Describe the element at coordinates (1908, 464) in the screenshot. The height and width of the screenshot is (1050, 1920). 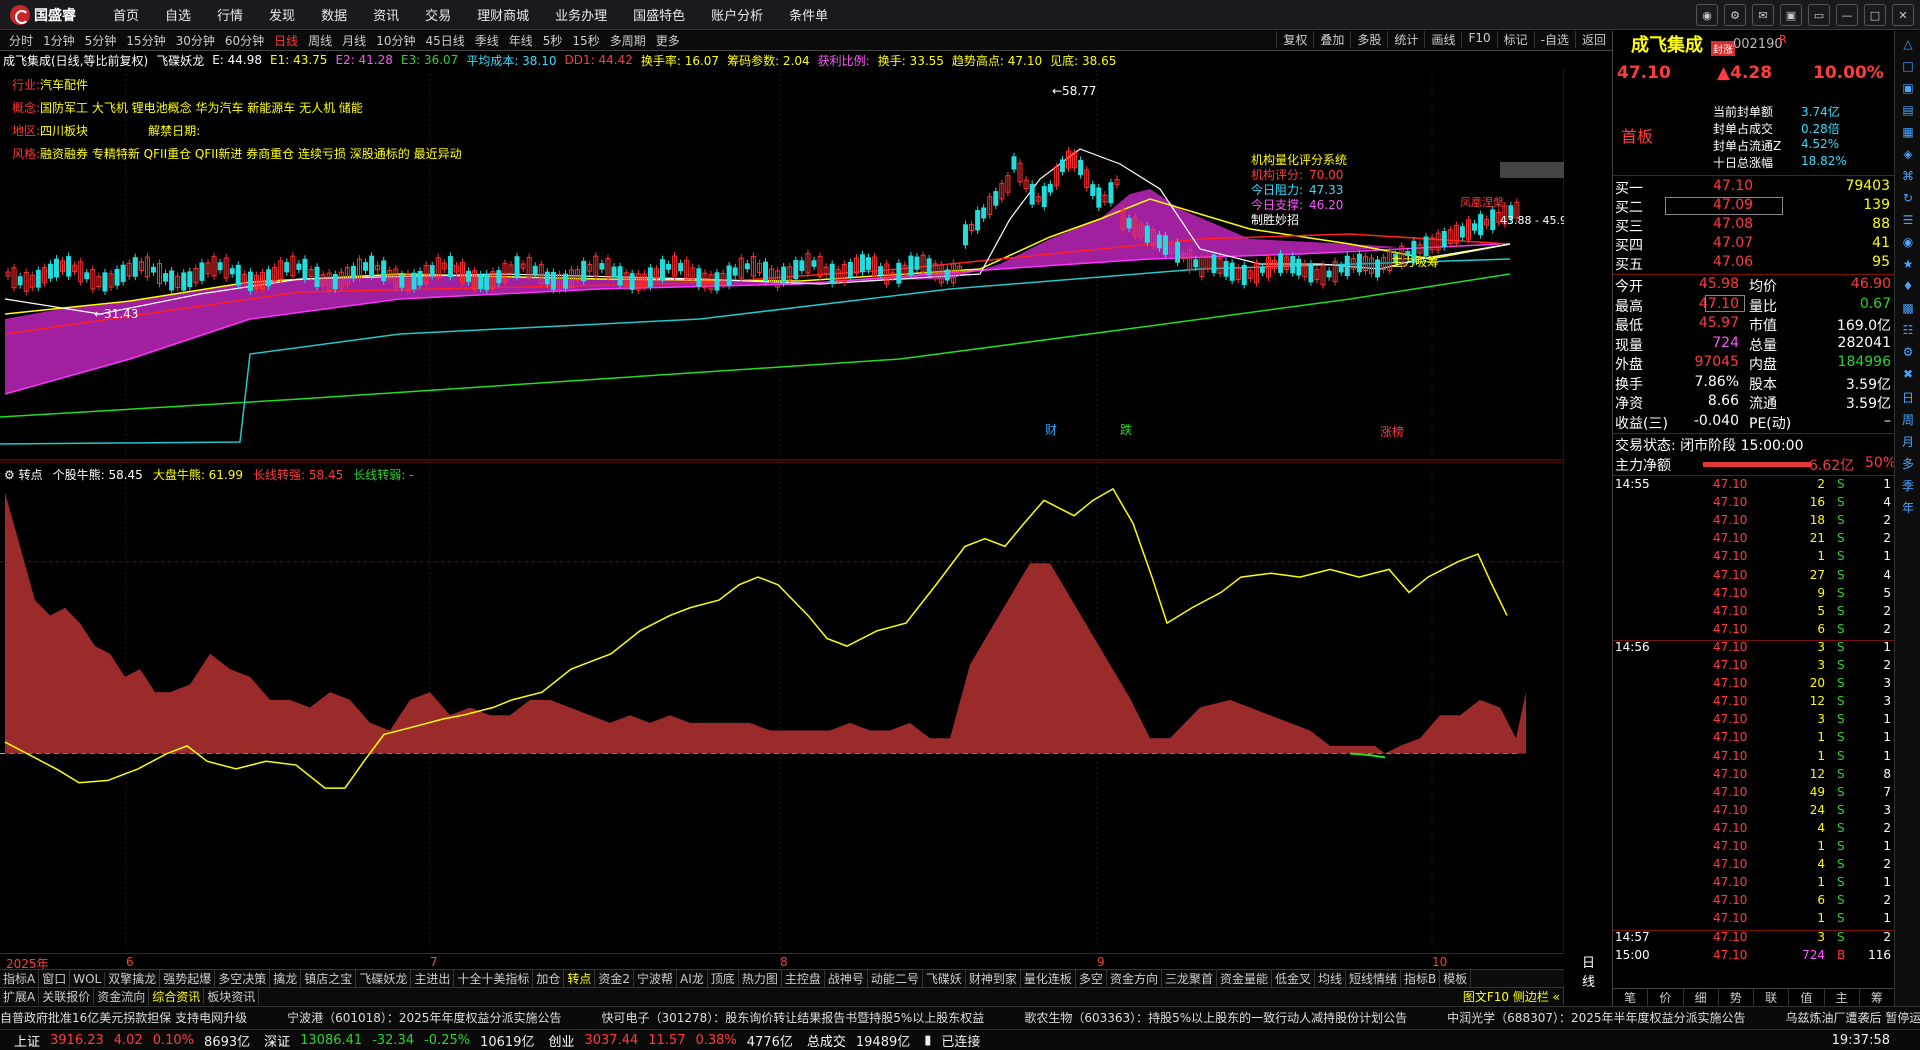
I see `side-tool-icon: 多` at that location.